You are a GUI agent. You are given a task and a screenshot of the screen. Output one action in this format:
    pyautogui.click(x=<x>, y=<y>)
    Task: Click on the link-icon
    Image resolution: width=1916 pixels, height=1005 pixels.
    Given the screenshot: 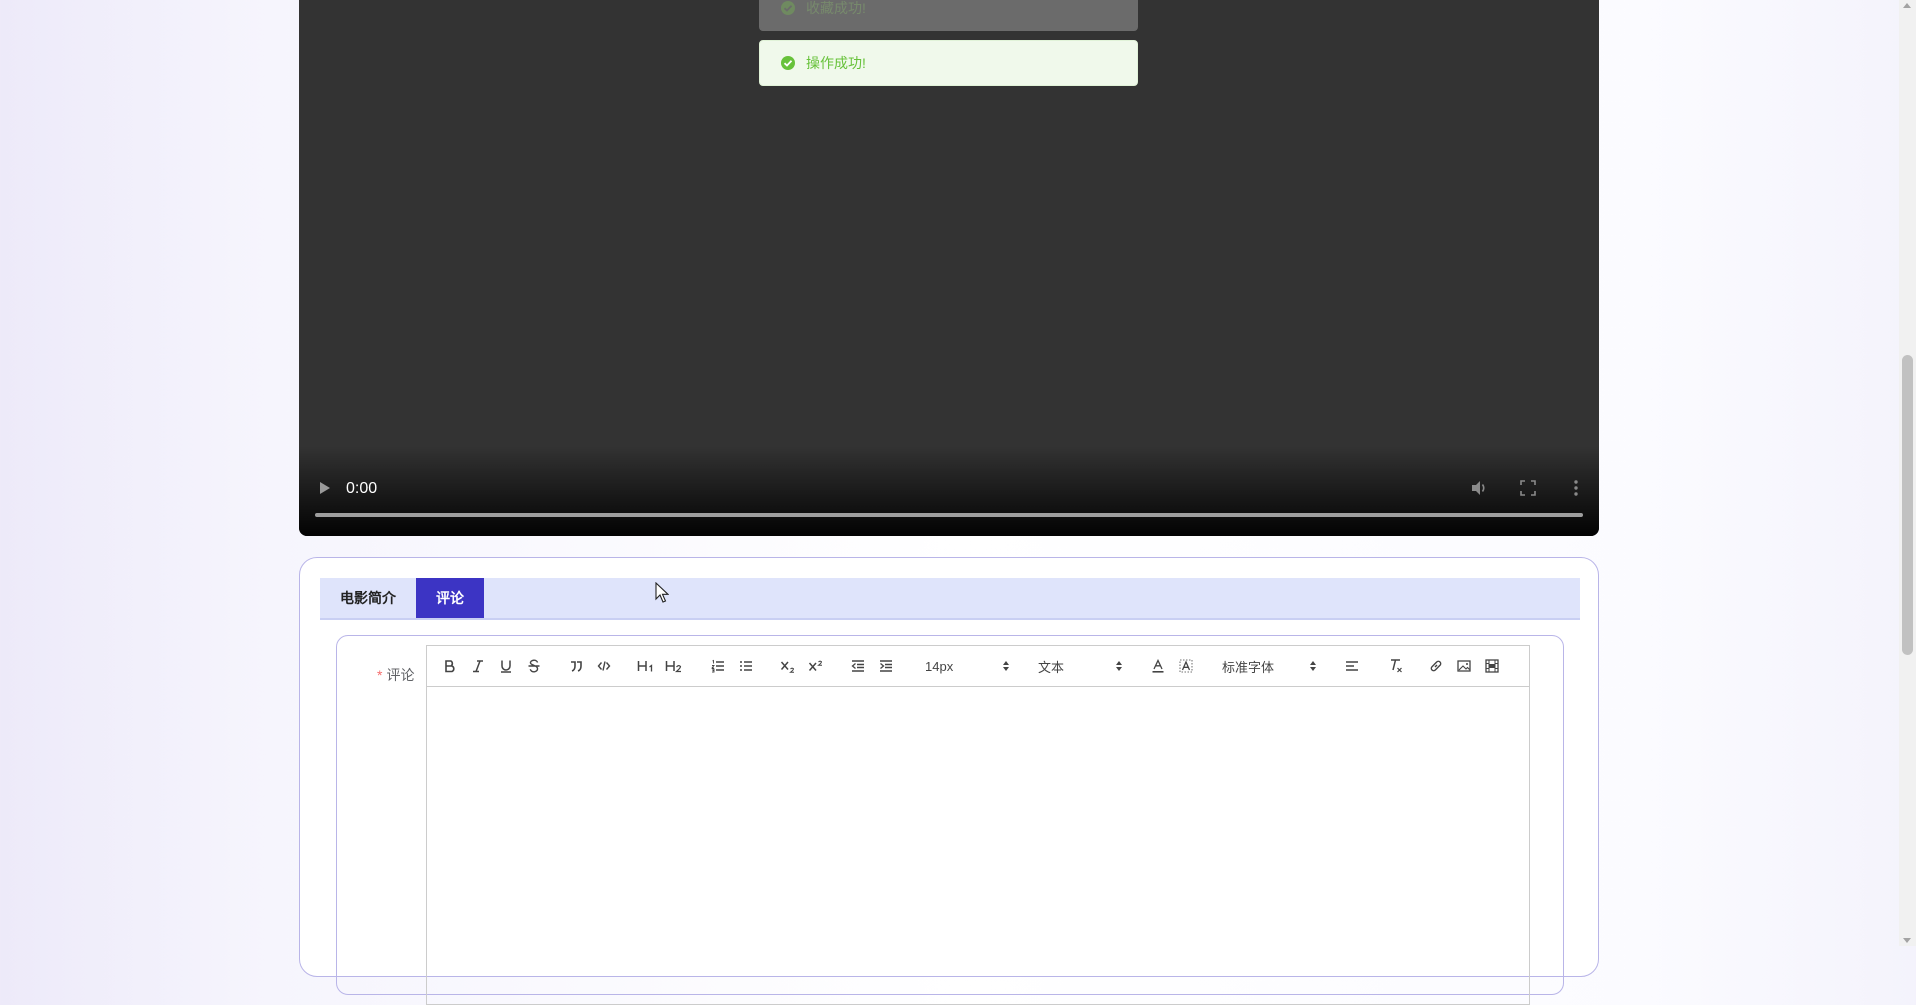 What is the action you would take?
    pyautogui.click(x=1436, y=666)
    